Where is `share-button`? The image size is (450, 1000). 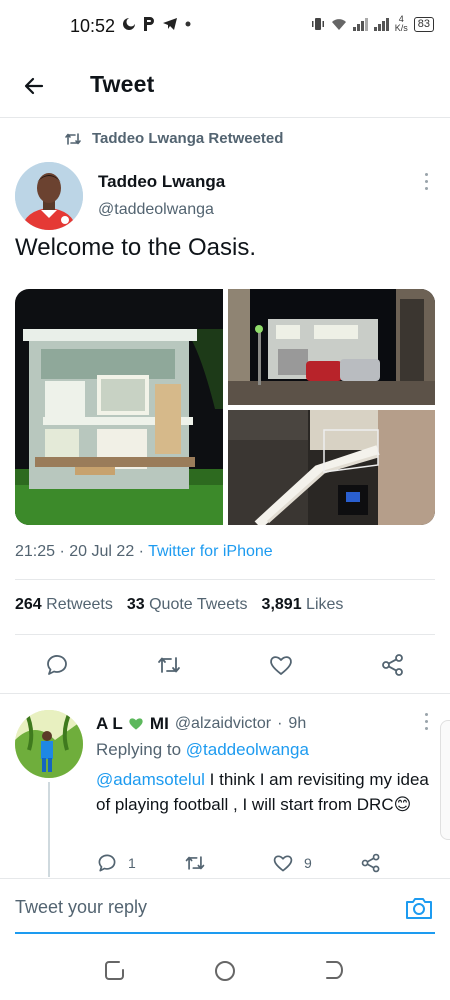 share-button is located at coordinates (394, 666).